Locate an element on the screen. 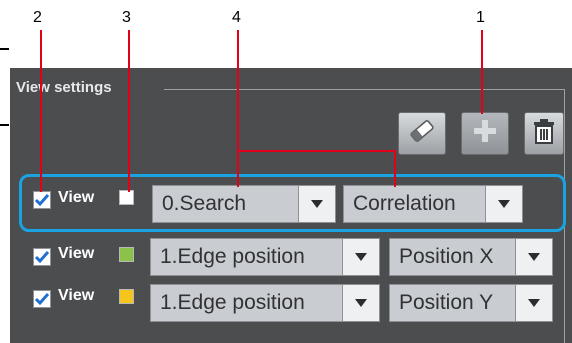  callout-number-4: 4 is located at coordinates (236, 17).